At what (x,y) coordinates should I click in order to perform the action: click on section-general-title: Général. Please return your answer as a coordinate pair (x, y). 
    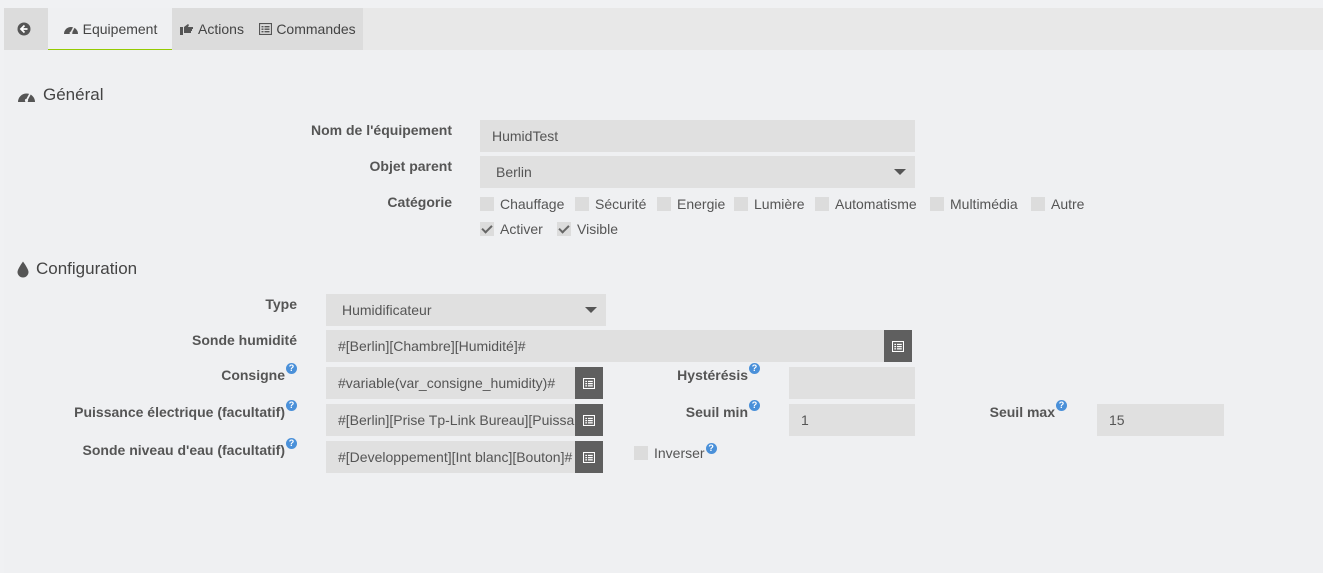
    Looking at the image, I should click on (73, 94).